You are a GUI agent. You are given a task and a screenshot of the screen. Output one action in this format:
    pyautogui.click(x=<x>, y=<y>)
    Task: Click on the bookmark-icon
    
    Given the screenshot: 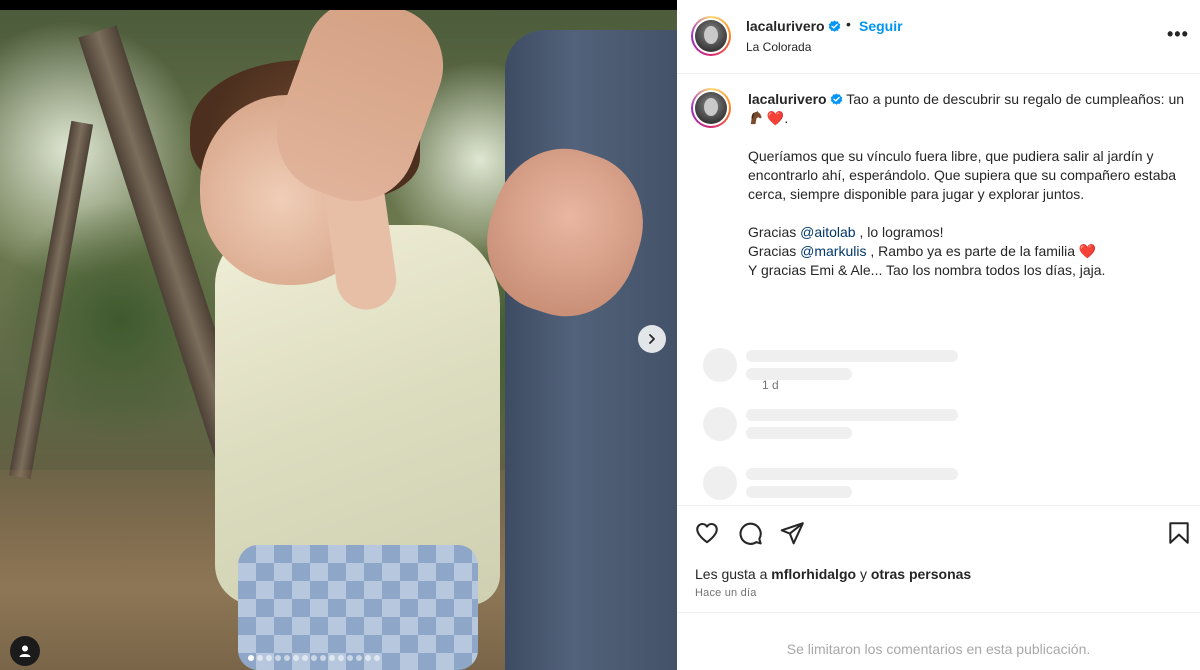 What is the action you would take?
    pyautogui.click(x=1179, y=533)
    